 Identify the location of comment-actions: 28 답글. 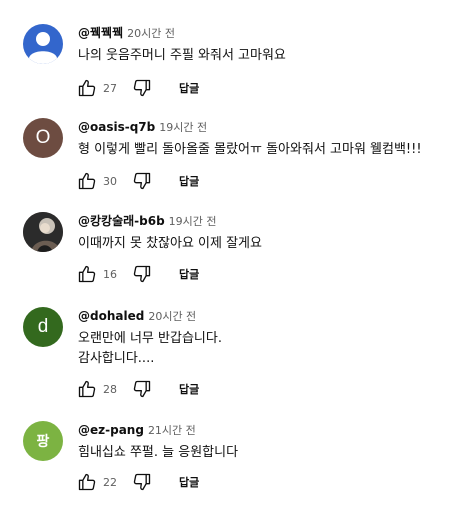
(136, 389).